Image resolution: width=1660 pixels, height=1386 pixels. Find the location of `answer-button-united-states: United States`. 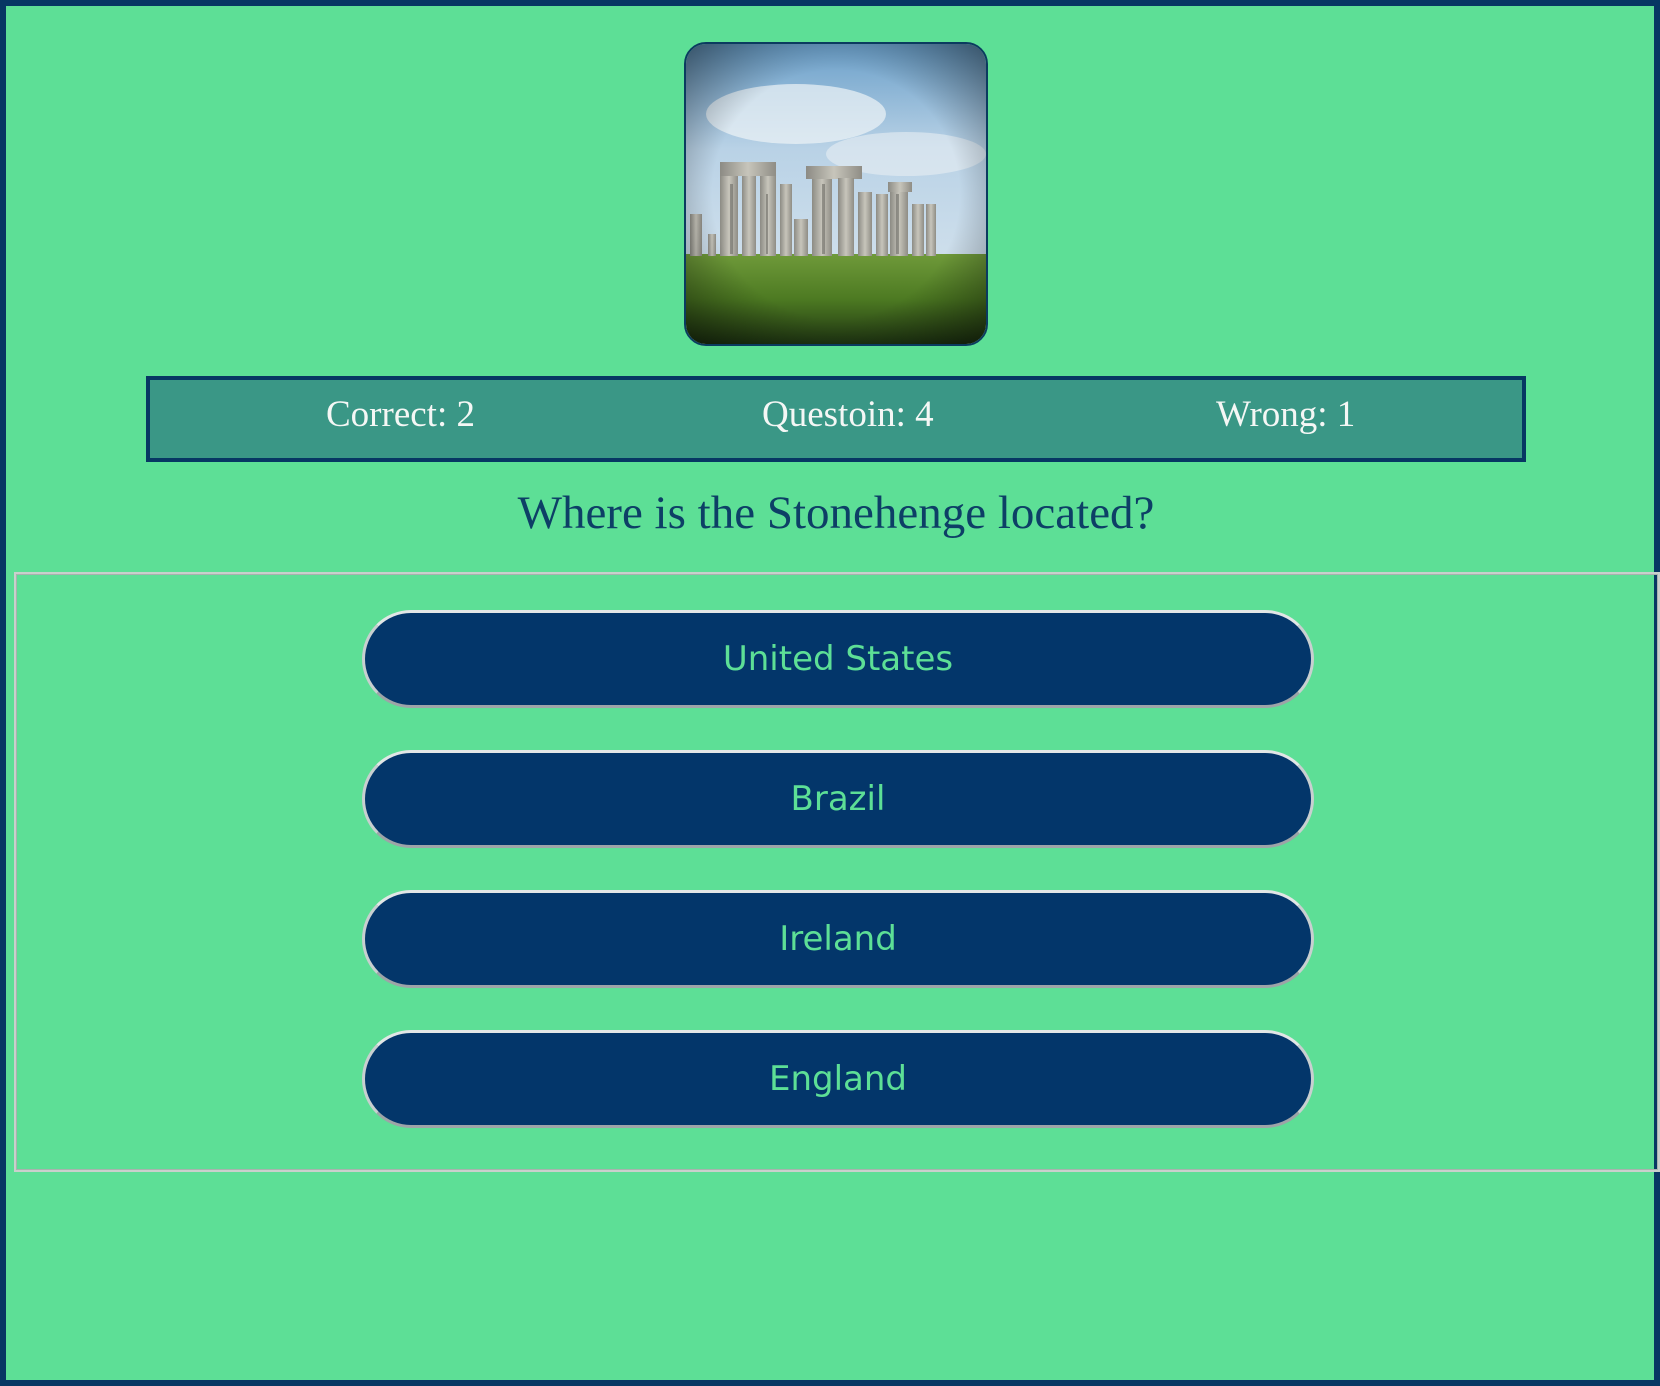

answer-button-united-states: United States is located at coordinates (838, 659).